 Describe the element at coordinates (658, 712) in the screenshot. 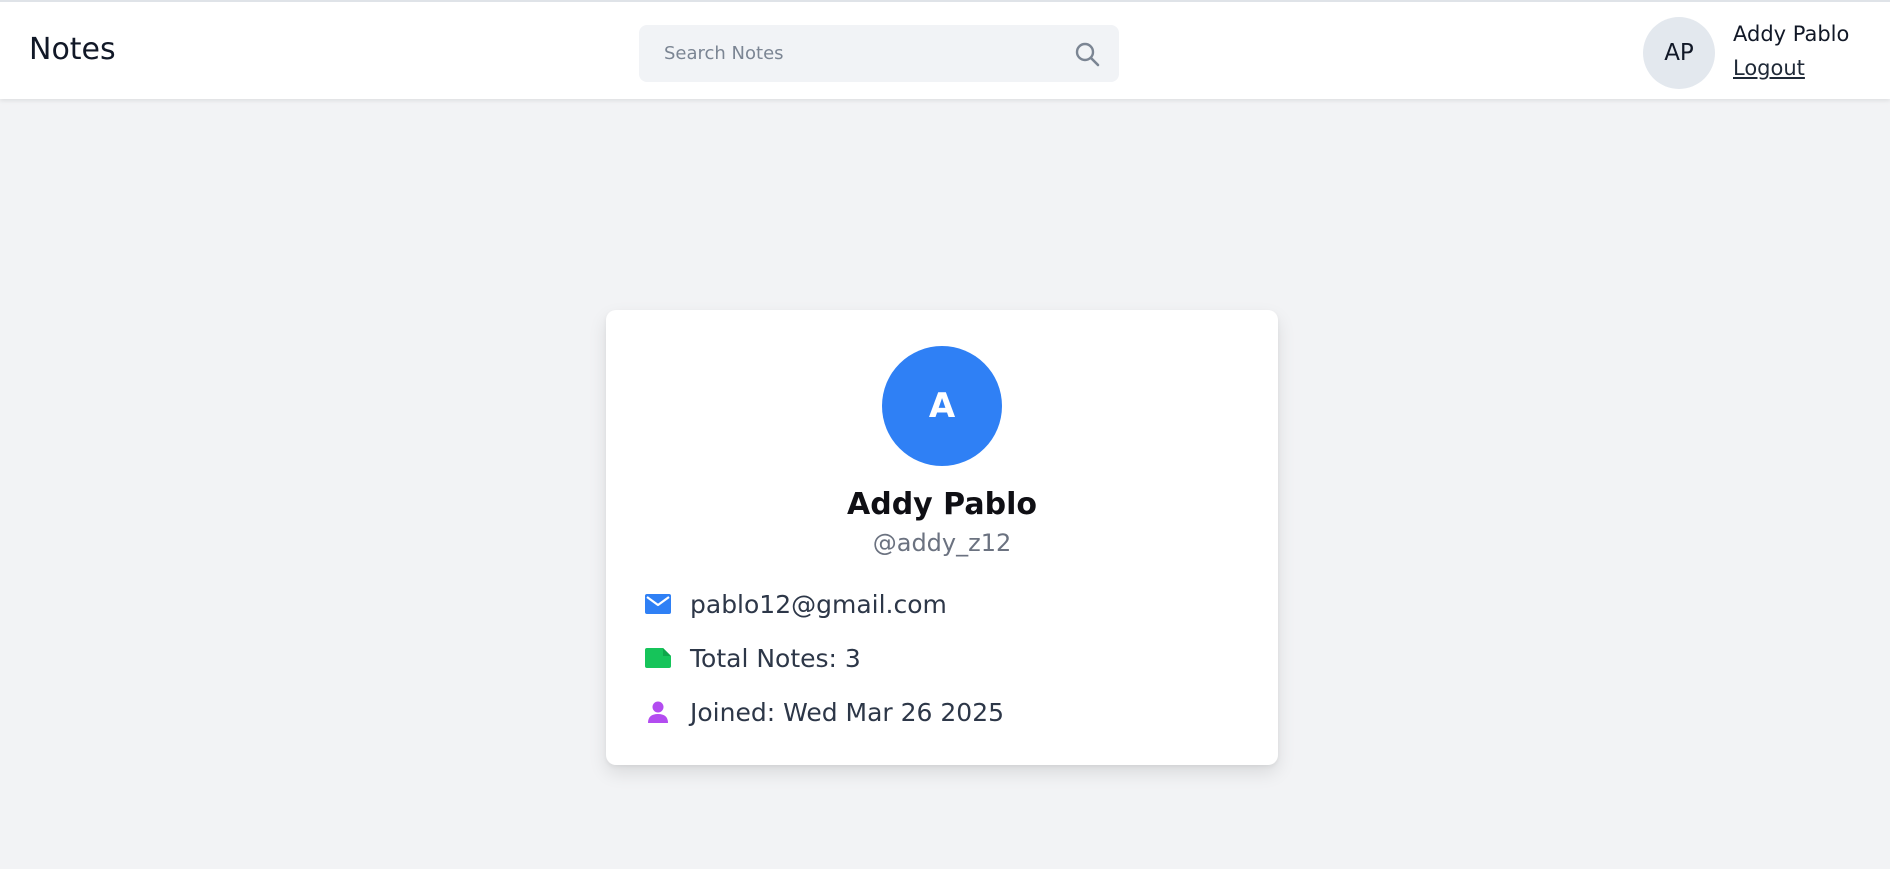

I see `user-icon` at that location.